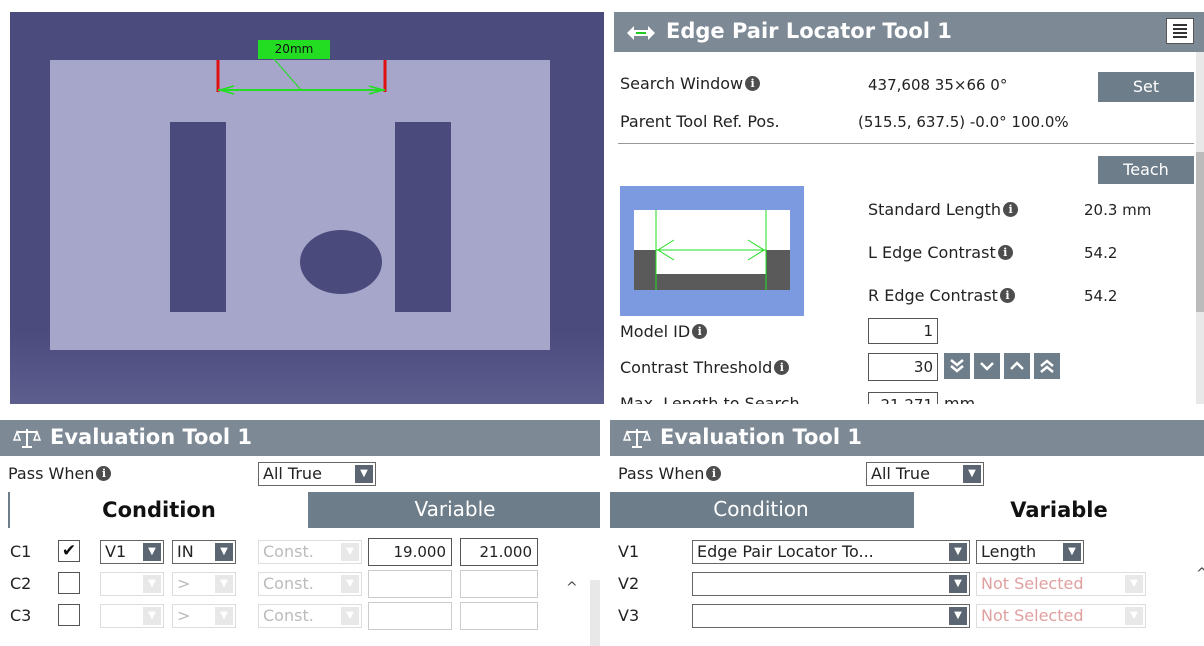  I want to click on divider, so click(906, 143).